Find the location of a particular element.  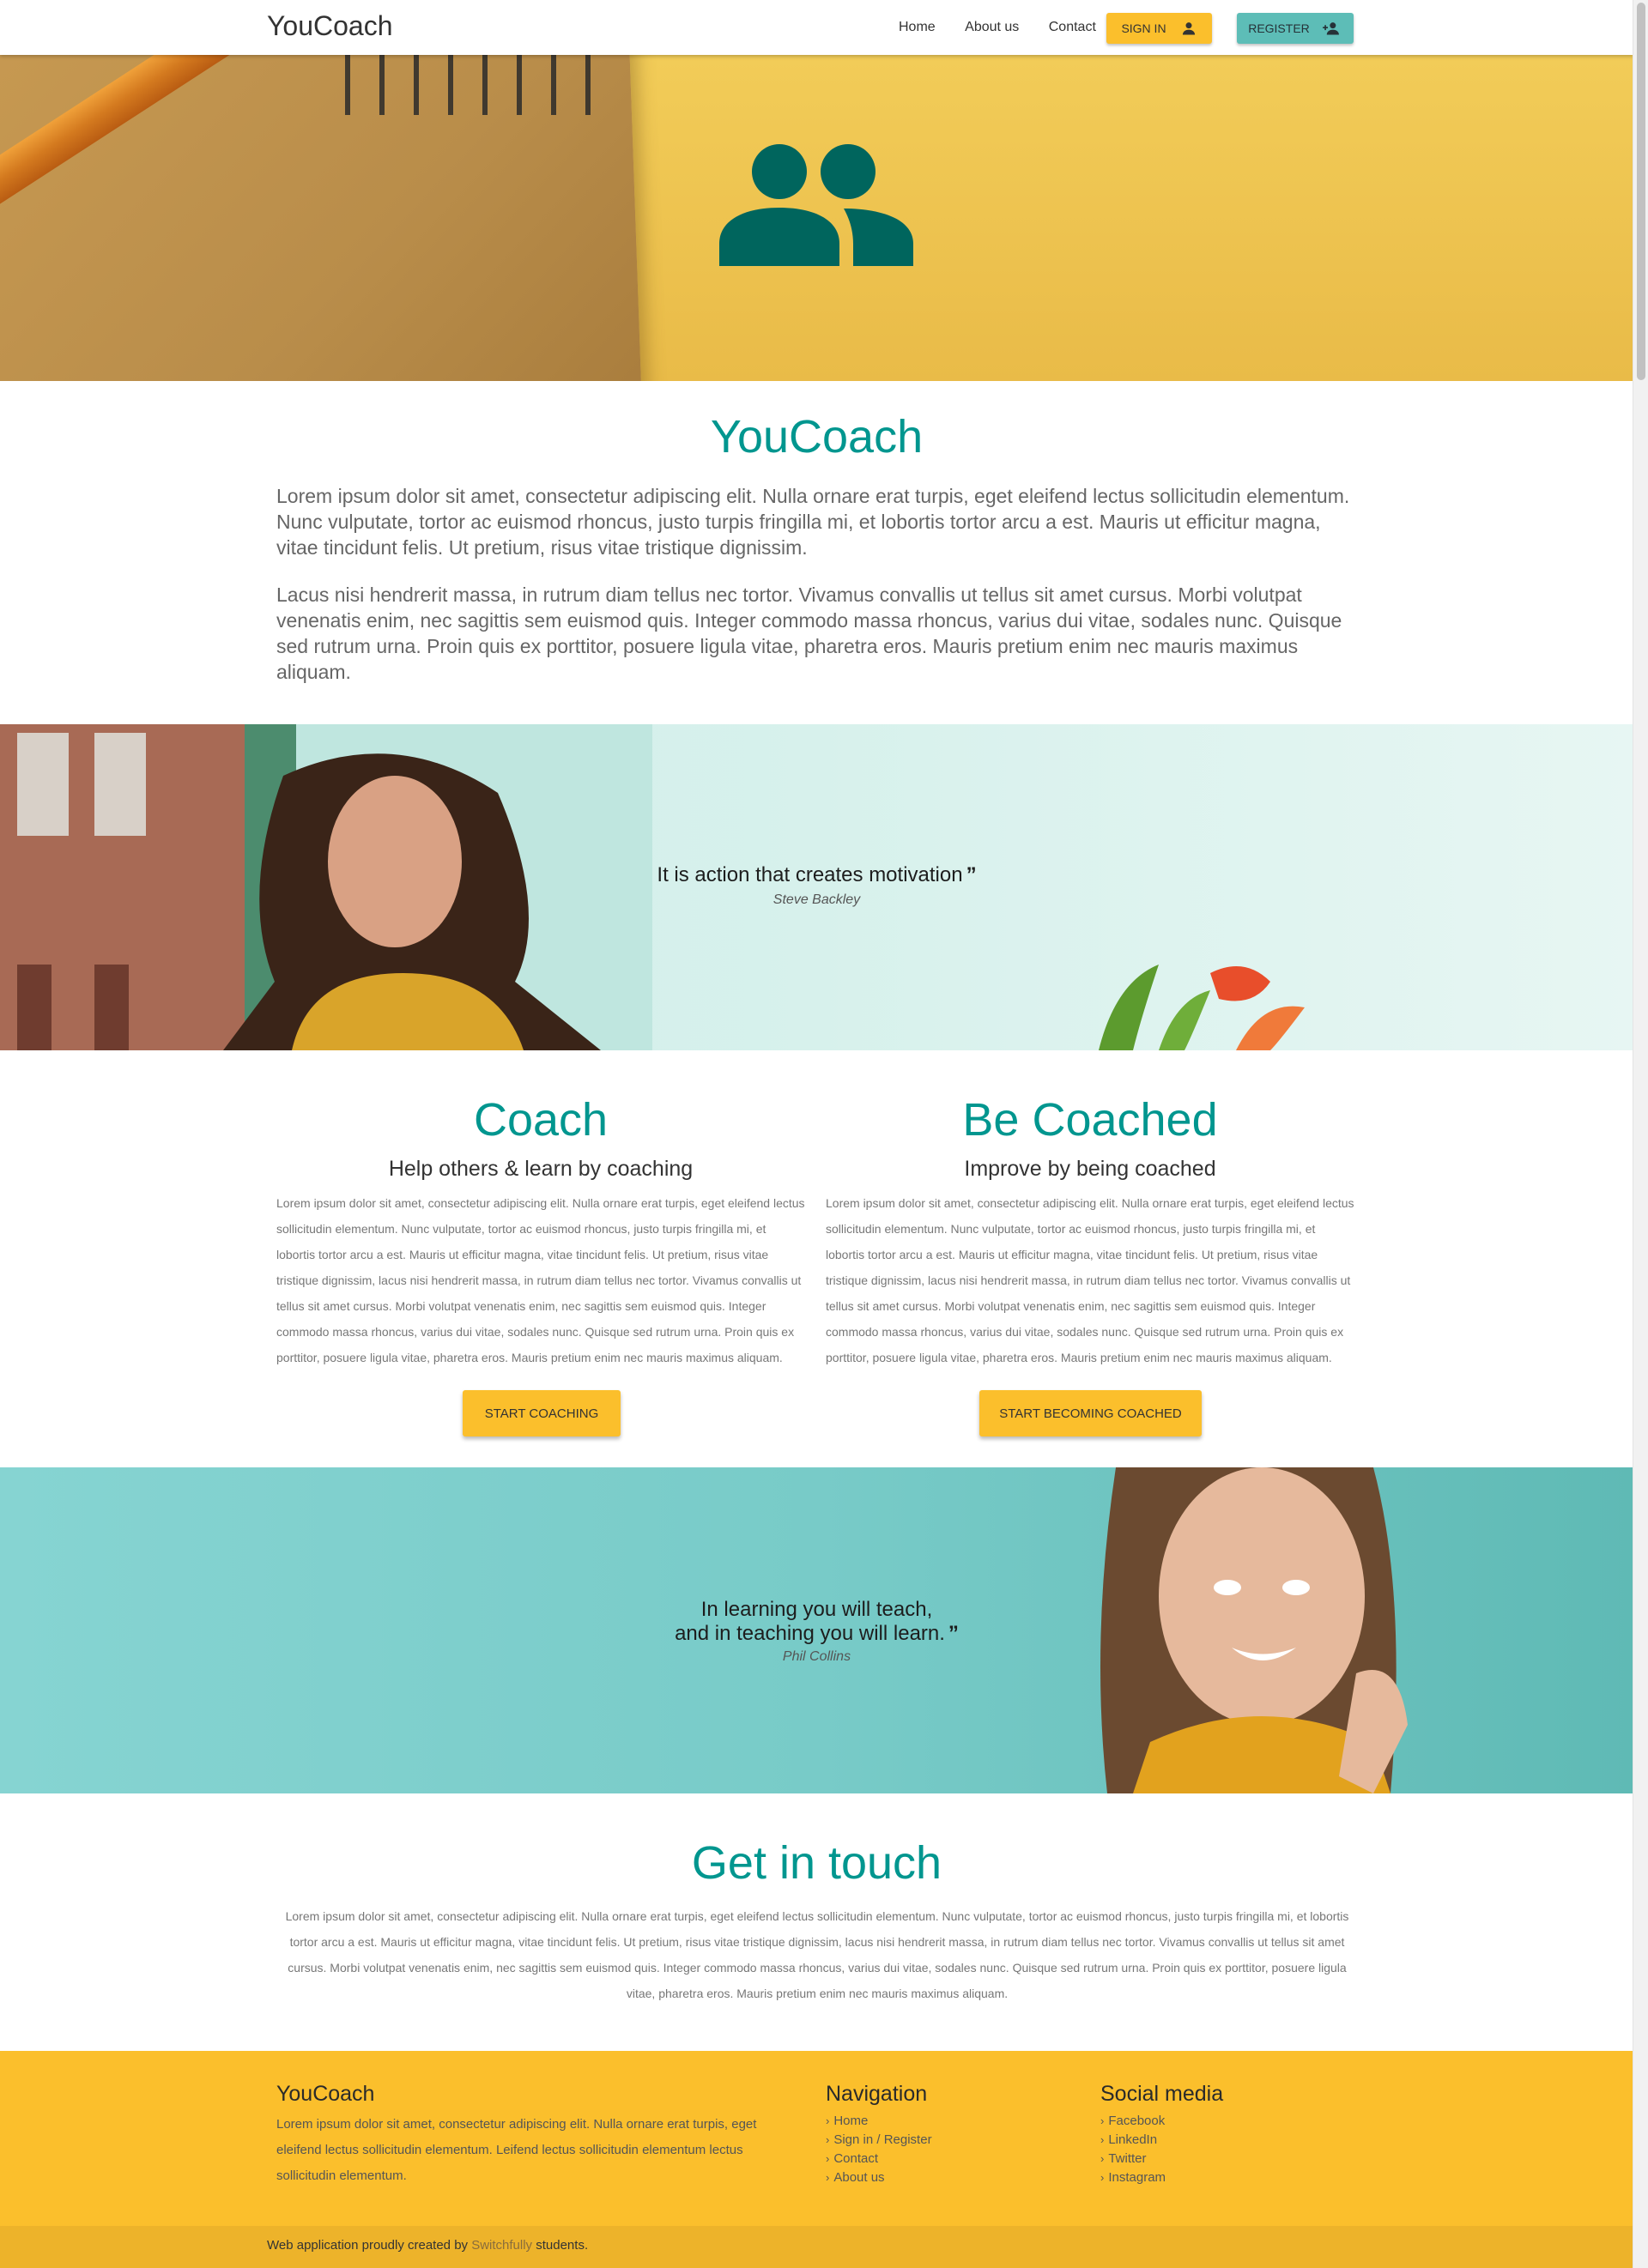

person-add-icon is located at coordinates (1330, 28).